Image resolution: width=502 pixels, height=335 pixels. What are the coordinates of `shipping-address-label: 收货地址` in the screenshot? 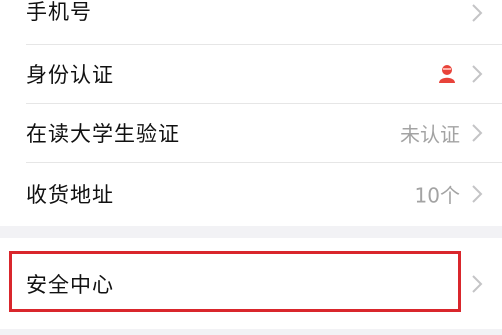 It's located at (70, 195).